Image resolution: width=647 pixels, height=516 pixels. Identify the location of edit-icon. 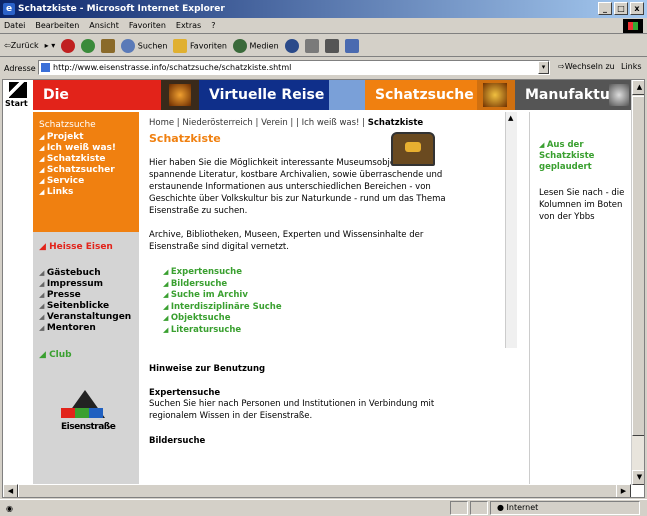
(351, 45).